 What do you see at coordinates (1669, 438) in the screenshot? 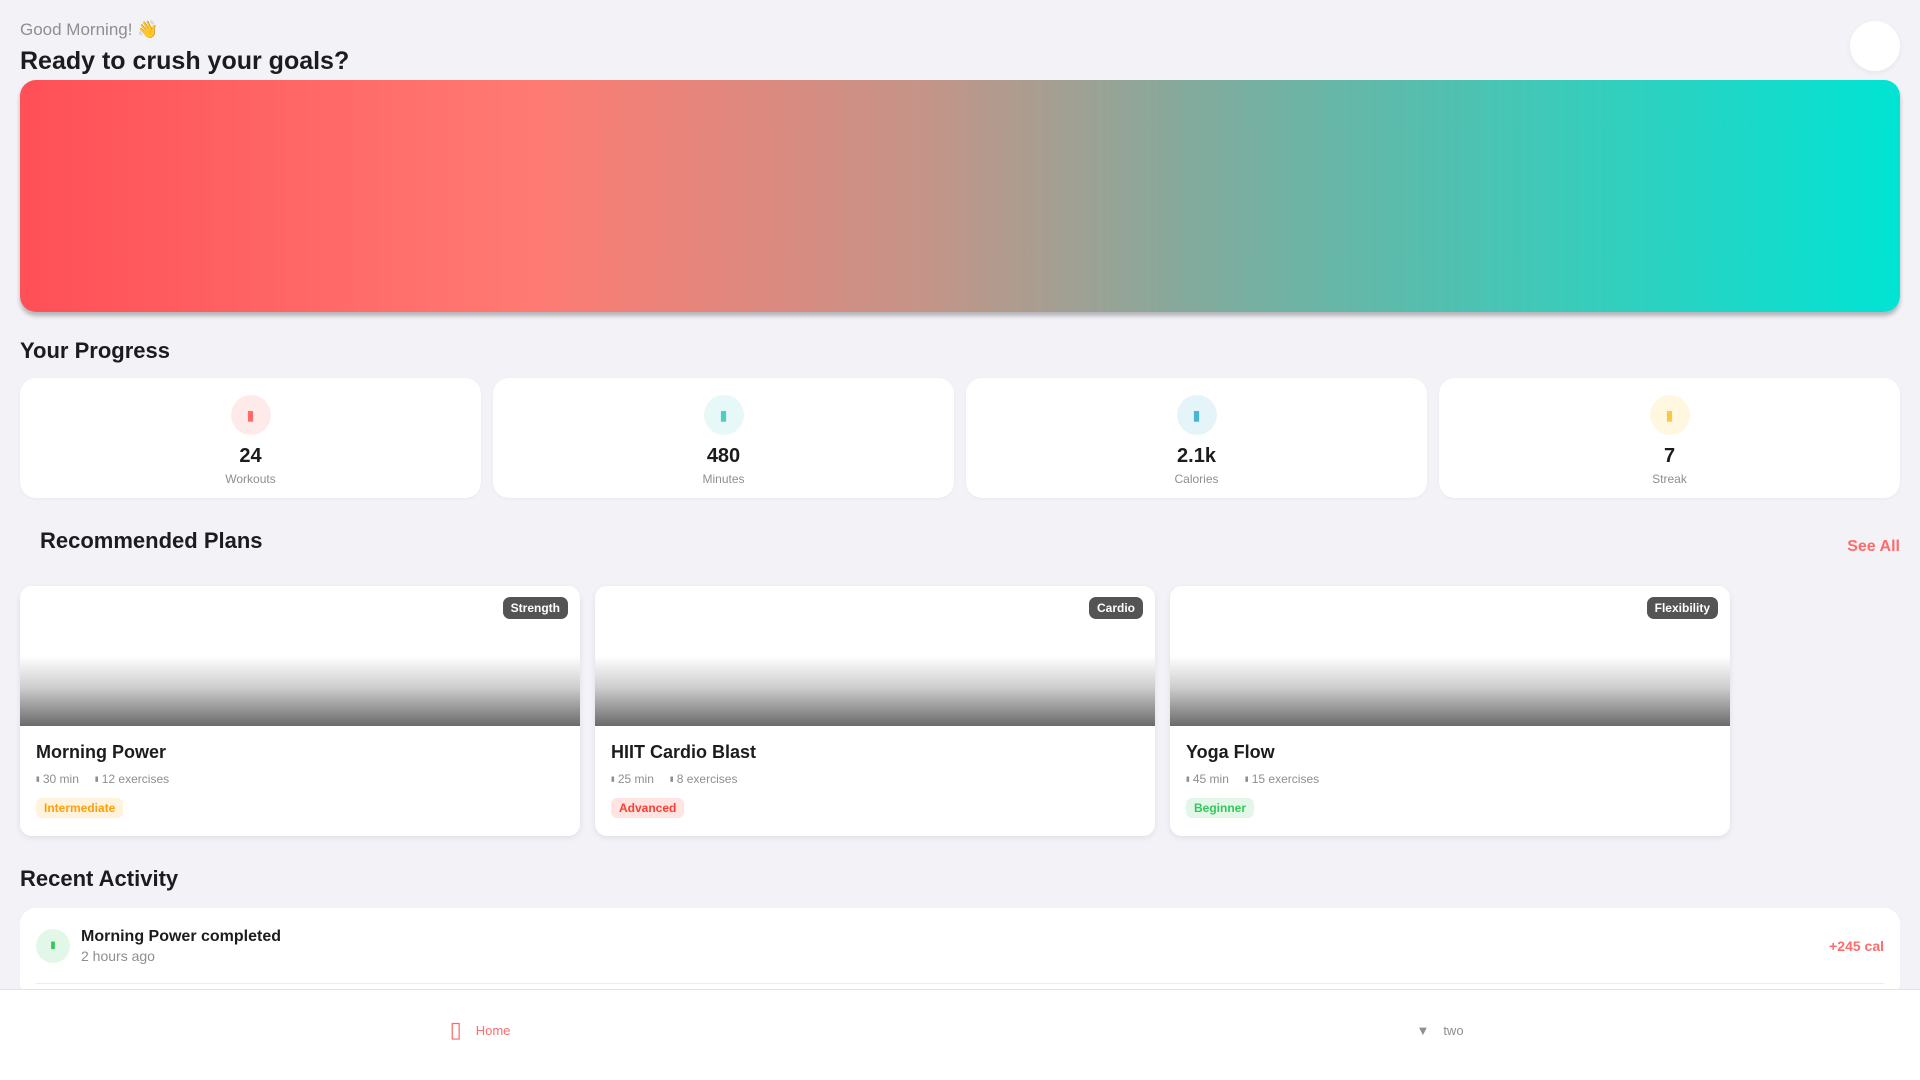
I see `stat-card-streak: ▮ 7 Streak` at bounding box center [1669, 438].